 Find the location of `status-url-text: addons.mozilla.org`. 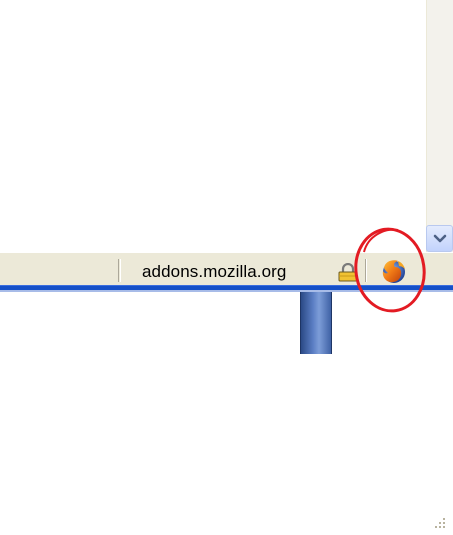

status-url-text: addons.mozilla.org is located at coordinates (214, 271).